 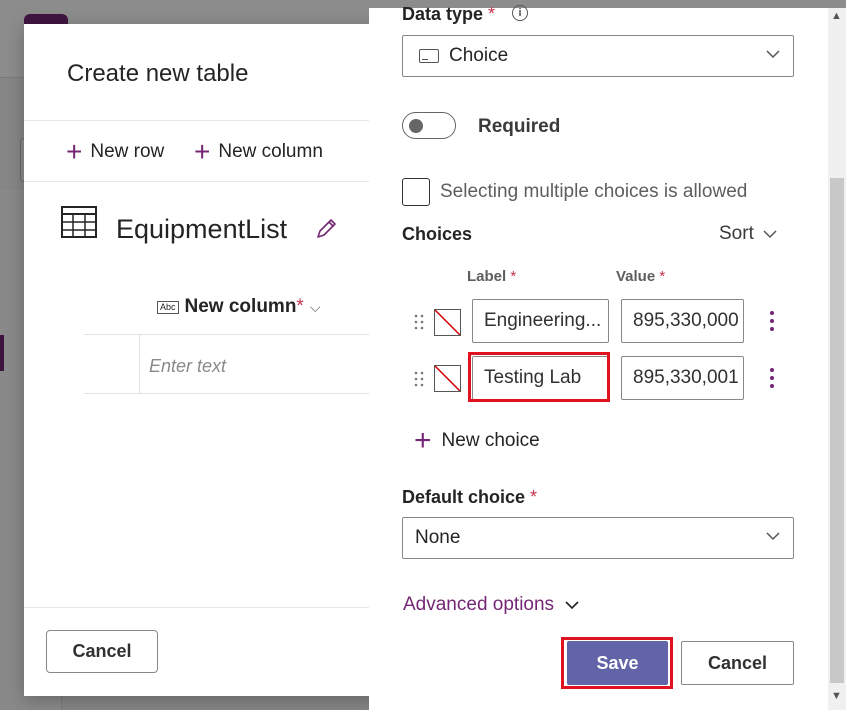 What do you see at coordinates (449, 14) in the screenshot?
I see `data-type-label: Data type *` at bounding box center [449, 14].